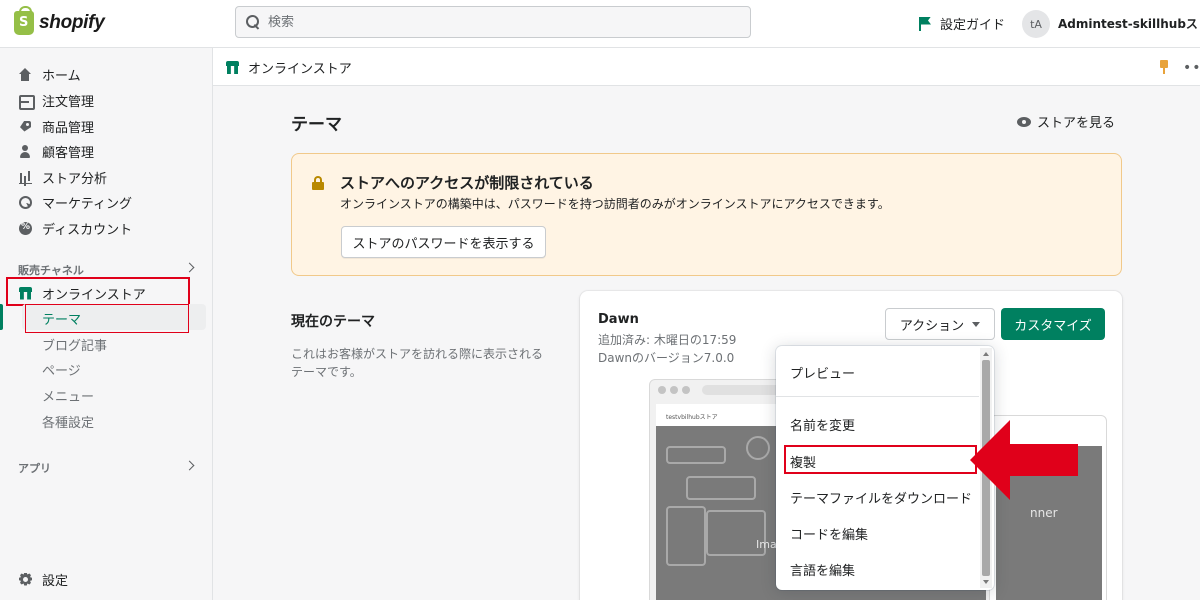  I want to click on sidebar-item-customers: 顧客管理, so click(56, 151).